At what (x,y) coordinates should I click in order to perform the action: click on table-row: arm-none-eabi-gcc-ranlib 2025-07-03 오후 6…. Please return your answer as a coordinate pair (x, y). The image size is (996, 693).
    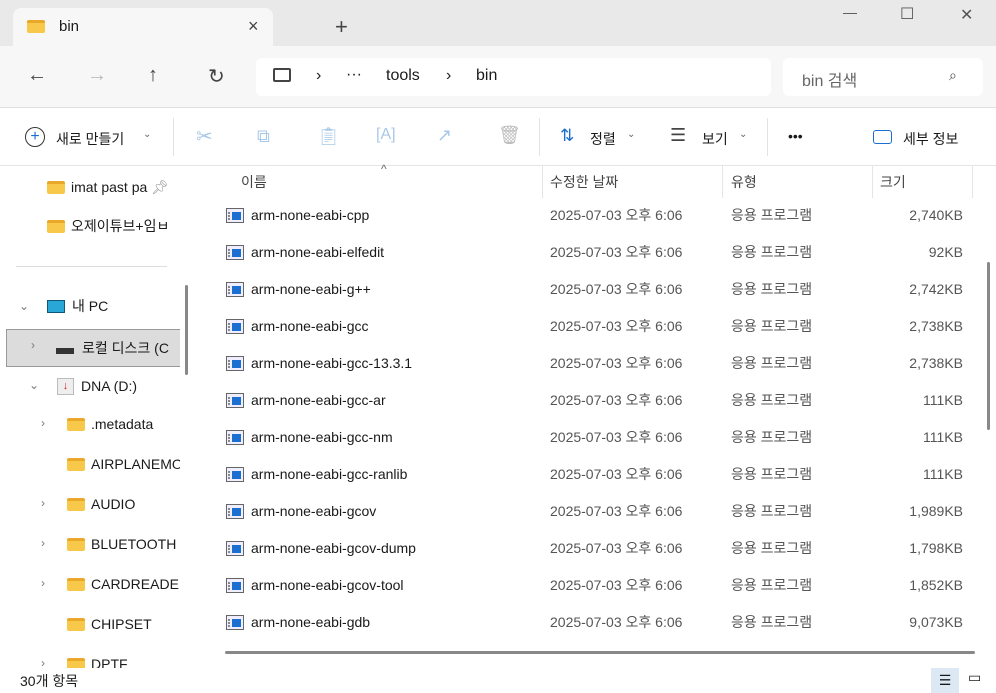
    Looking at the image, I should click on (586, 474).